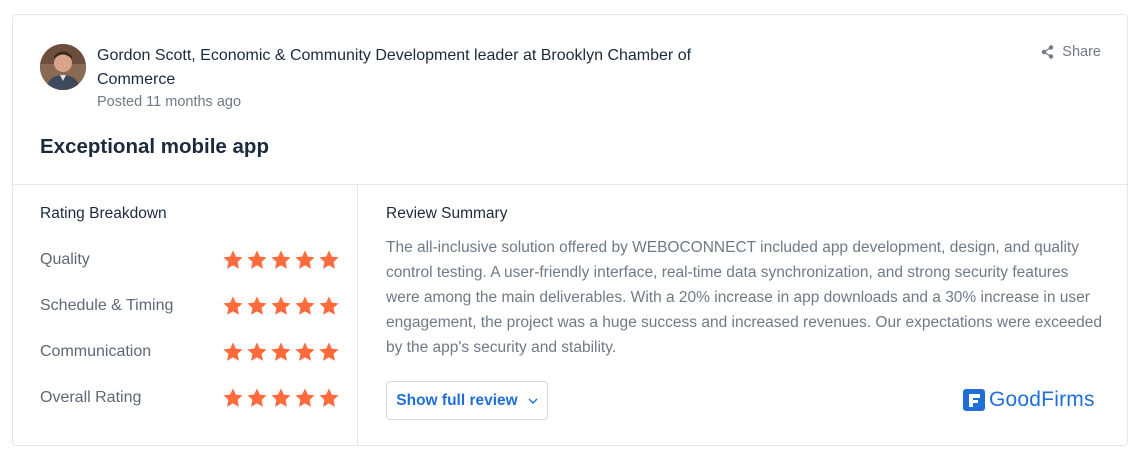 The image size is (1140, 455). Describe the element at coordinates (1048, 52) in the screenshot. I see `share-icon` at that location.